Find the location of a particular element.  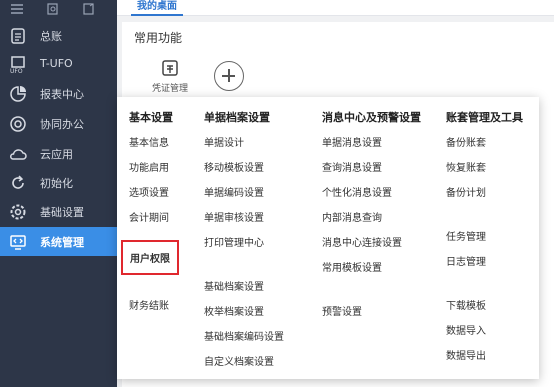

menu-item: 选项设置 is located at coordinates (149, 191).